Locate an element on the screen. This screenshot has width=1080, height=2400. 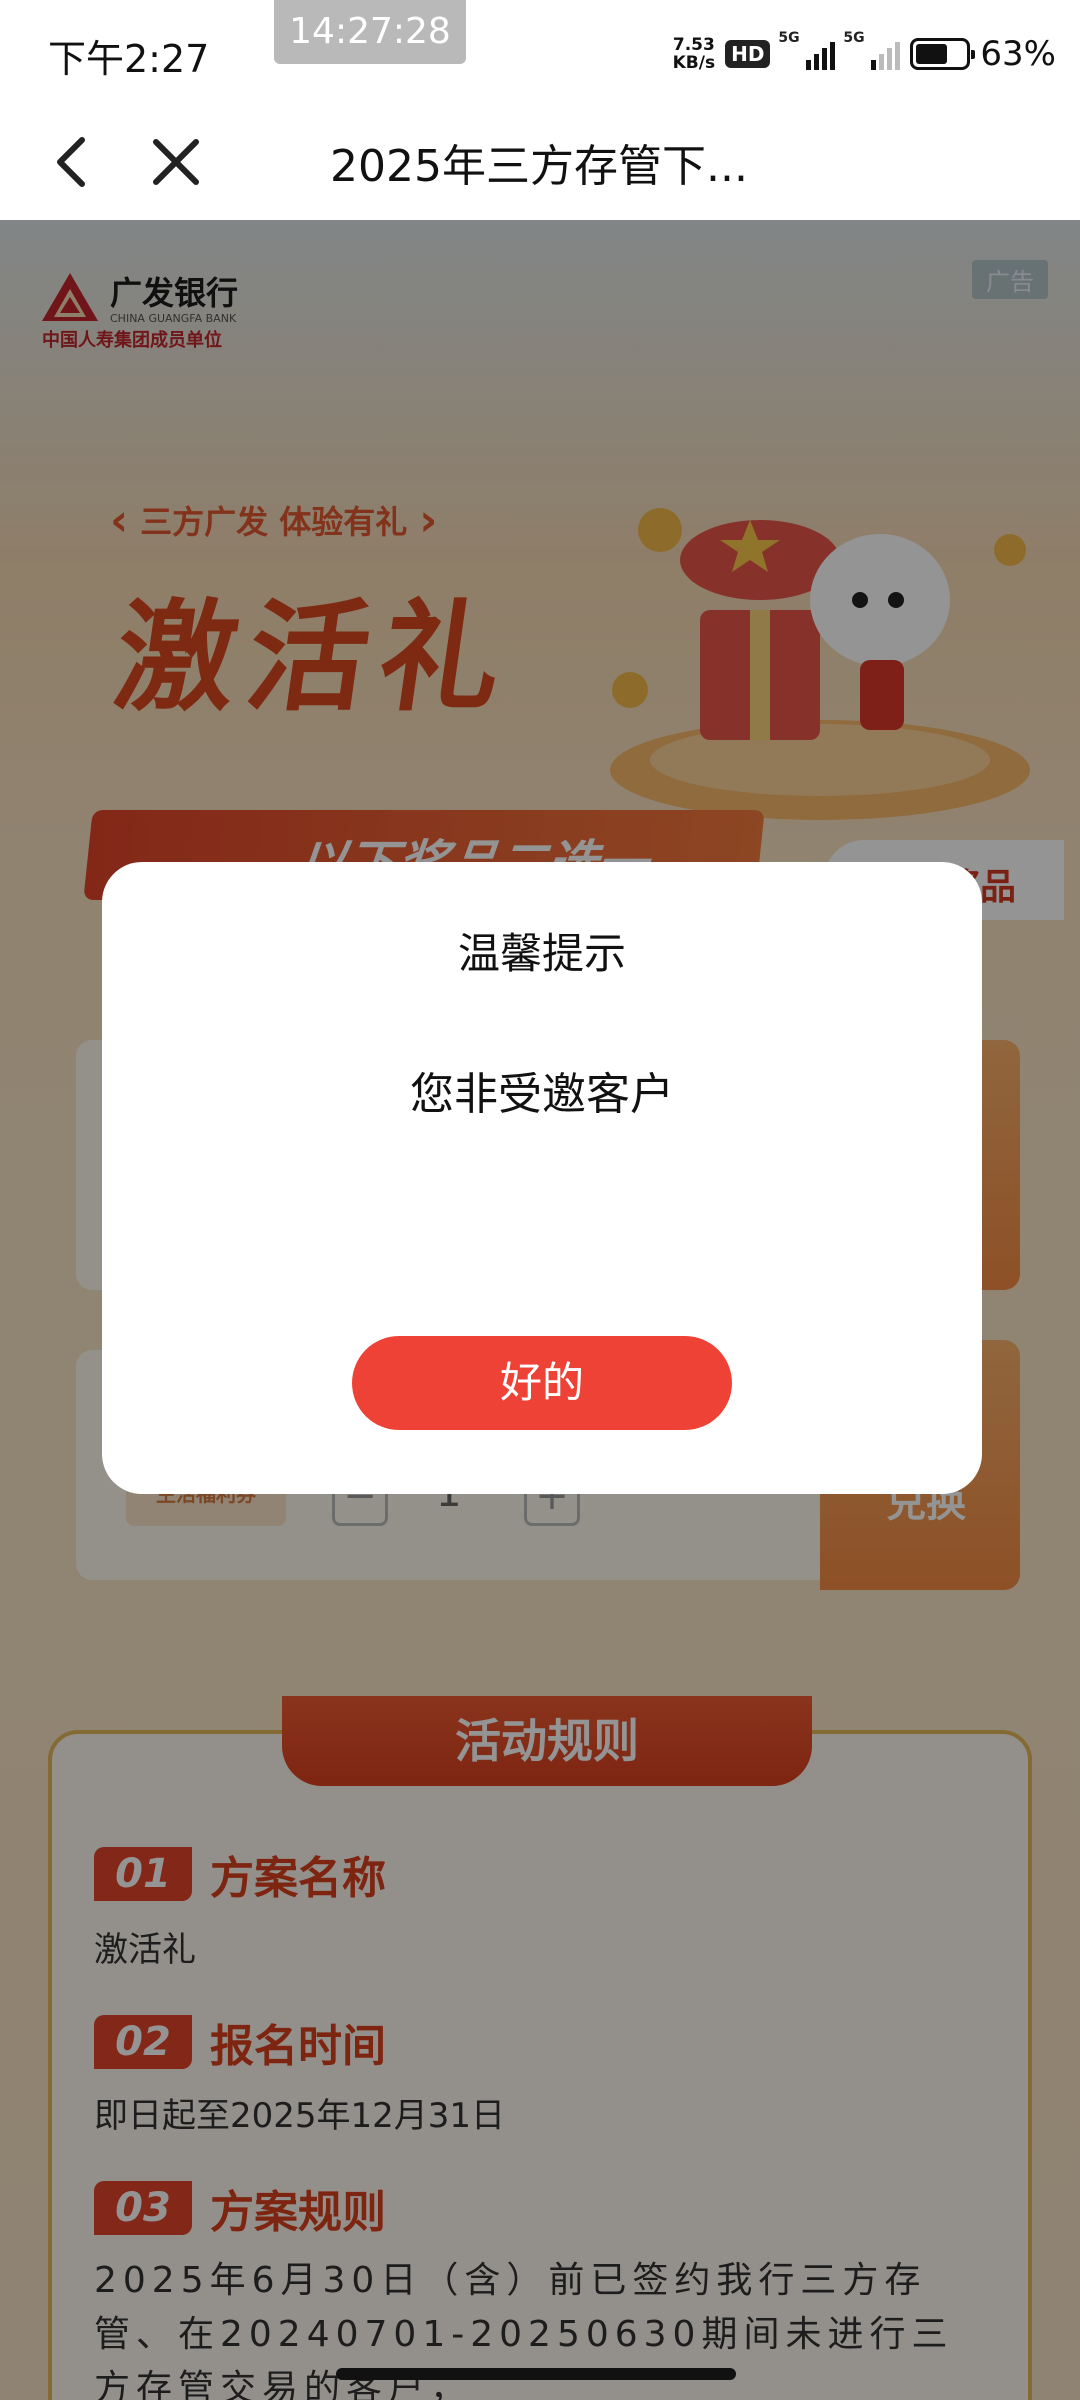
chevron-left-icon is located at coordinates (71, 162).